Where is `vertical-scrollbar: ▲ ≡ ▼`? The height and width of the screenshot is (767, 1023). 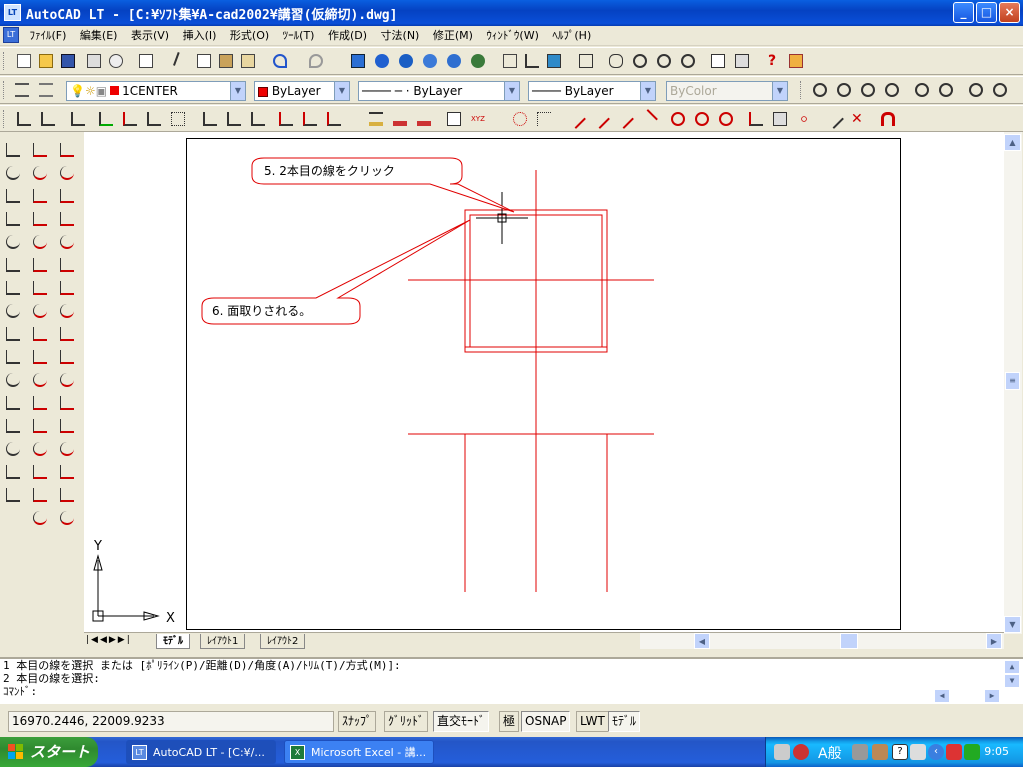
vertical-scrollbar: ▲ ≡ ▼ is located at coordinates (1013, 383).